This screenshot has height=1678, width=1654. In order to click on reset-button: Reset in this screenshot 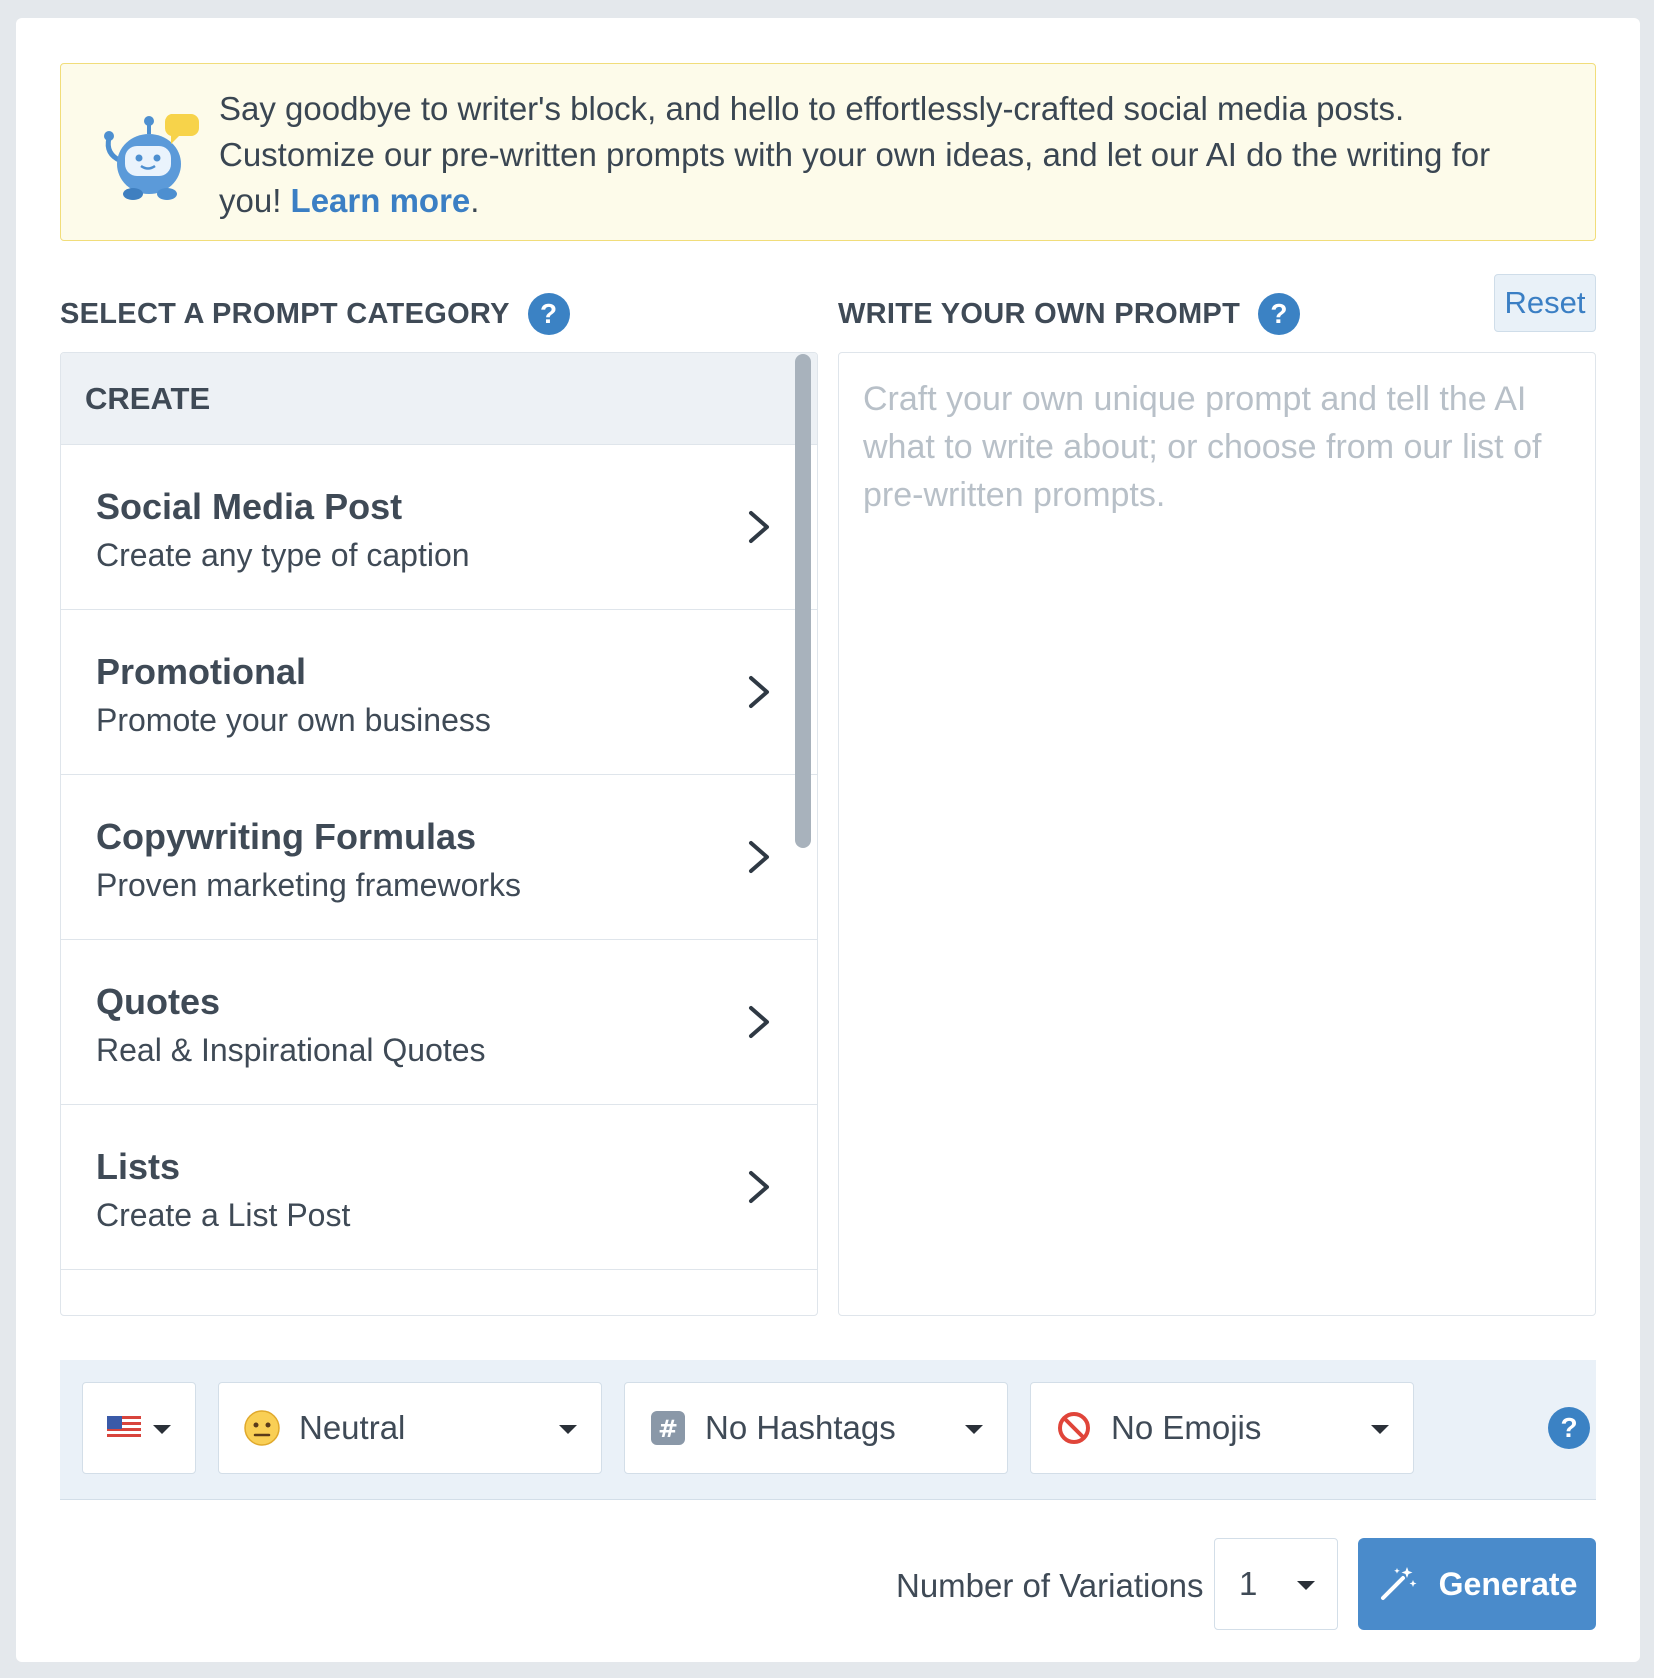, I will do `click(1545, 303)`.